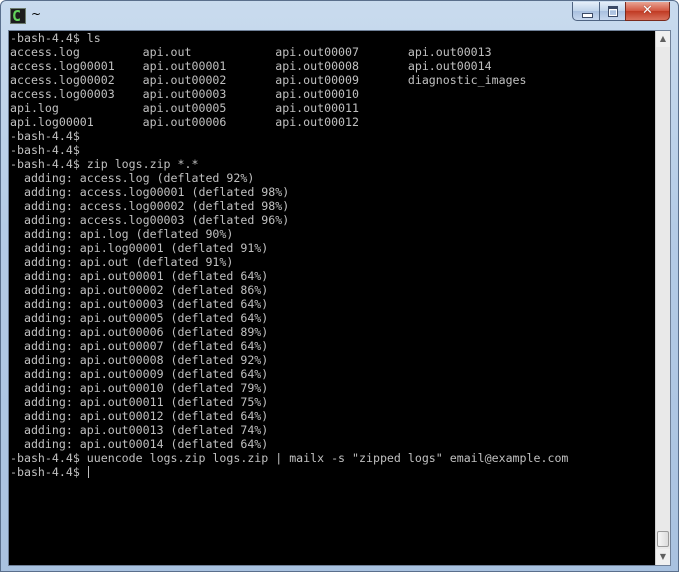 The image size is (679, 572). Describe the element at coordinates (122, 262) in the screenshot. I see `terminal-line: adding: api.out (deflated 91%)` at that location.